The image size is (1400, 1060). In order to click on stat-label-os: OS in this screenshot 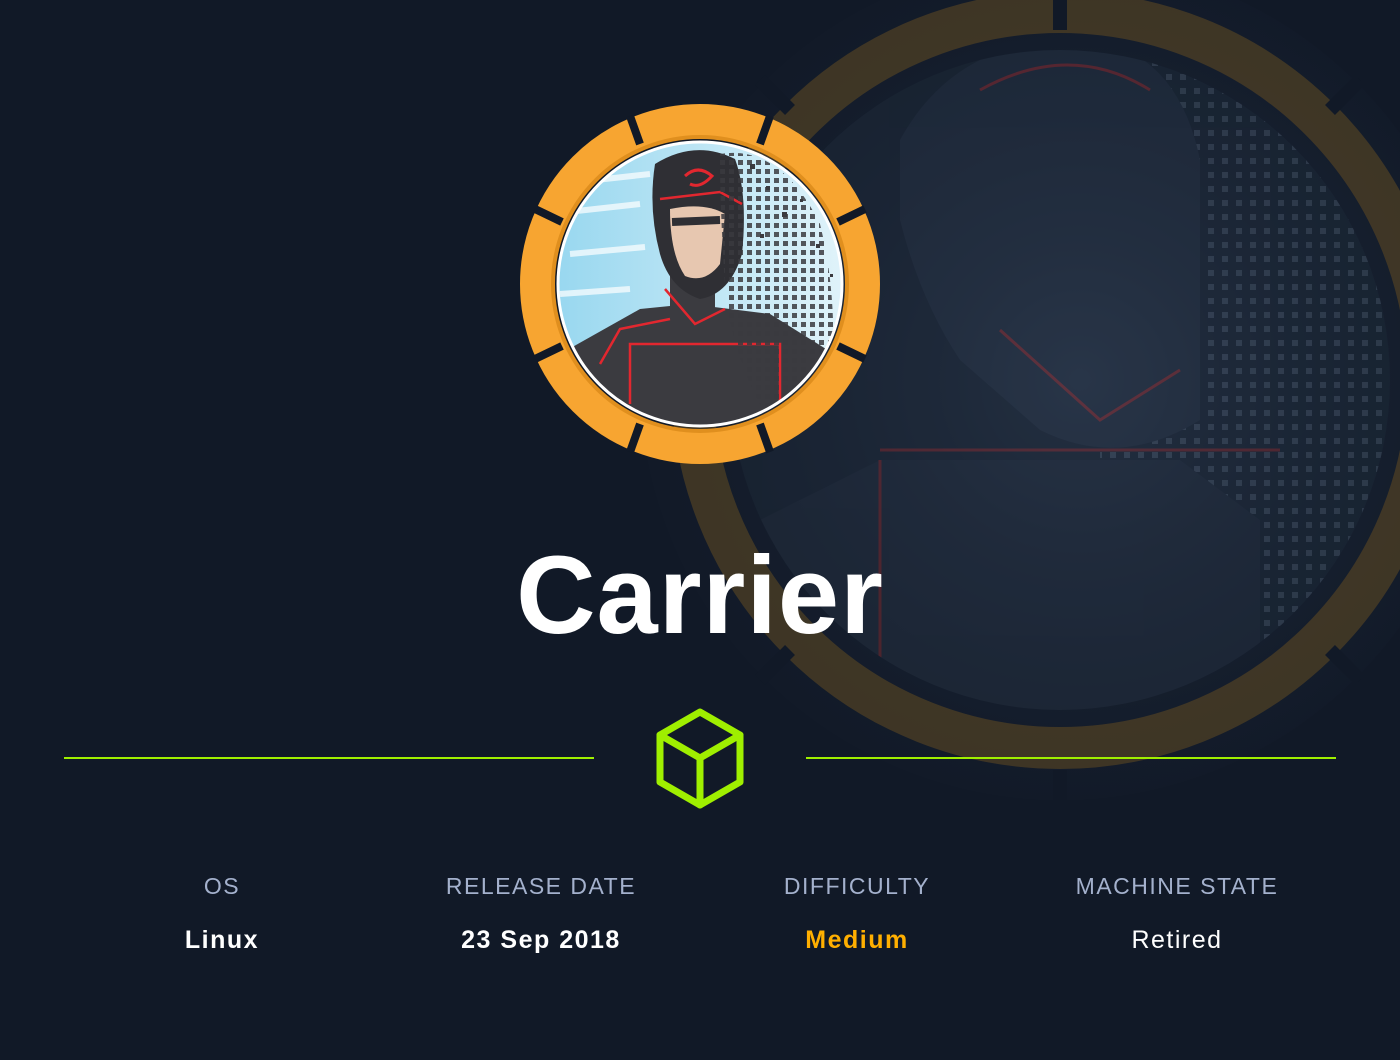, I will do `click(222, 886)`.